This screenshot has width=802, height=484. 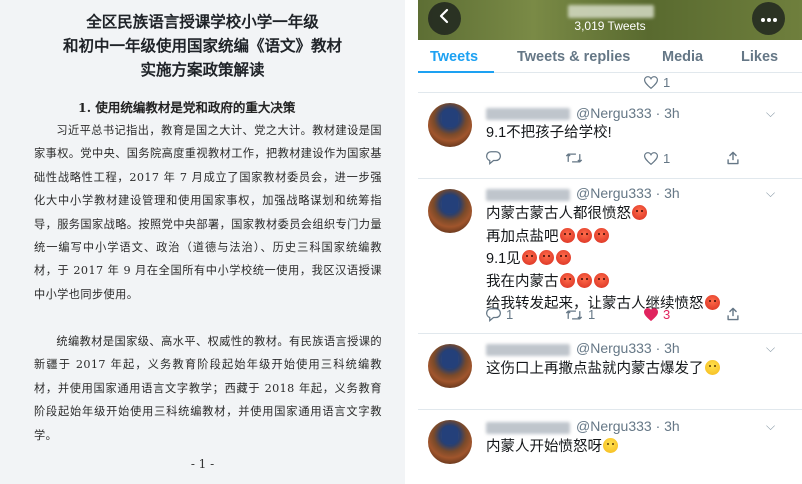 I want to click on tweet-line: 内蒙古蒙古人都很愤怒, so click(x=603, y=214).